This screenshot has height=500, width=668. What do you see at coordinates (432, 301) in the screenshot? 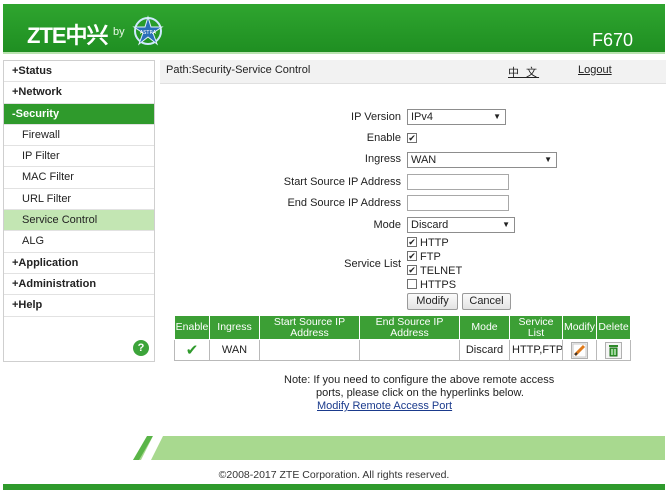
I see `modify-button: Modify` at bounding box center [432, 301].